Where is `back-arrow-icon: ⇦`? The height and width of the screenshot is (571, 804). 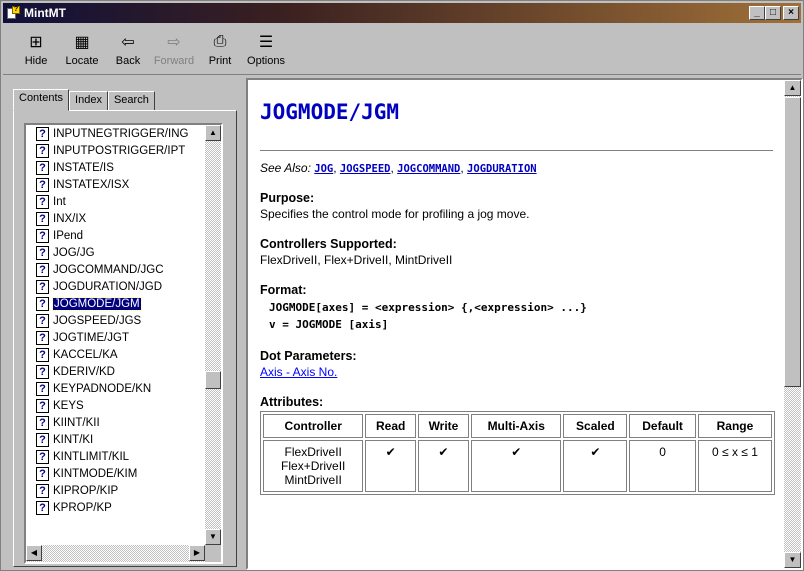 back-arrow-icon: ⇦ is located at coordinates (128, 42).